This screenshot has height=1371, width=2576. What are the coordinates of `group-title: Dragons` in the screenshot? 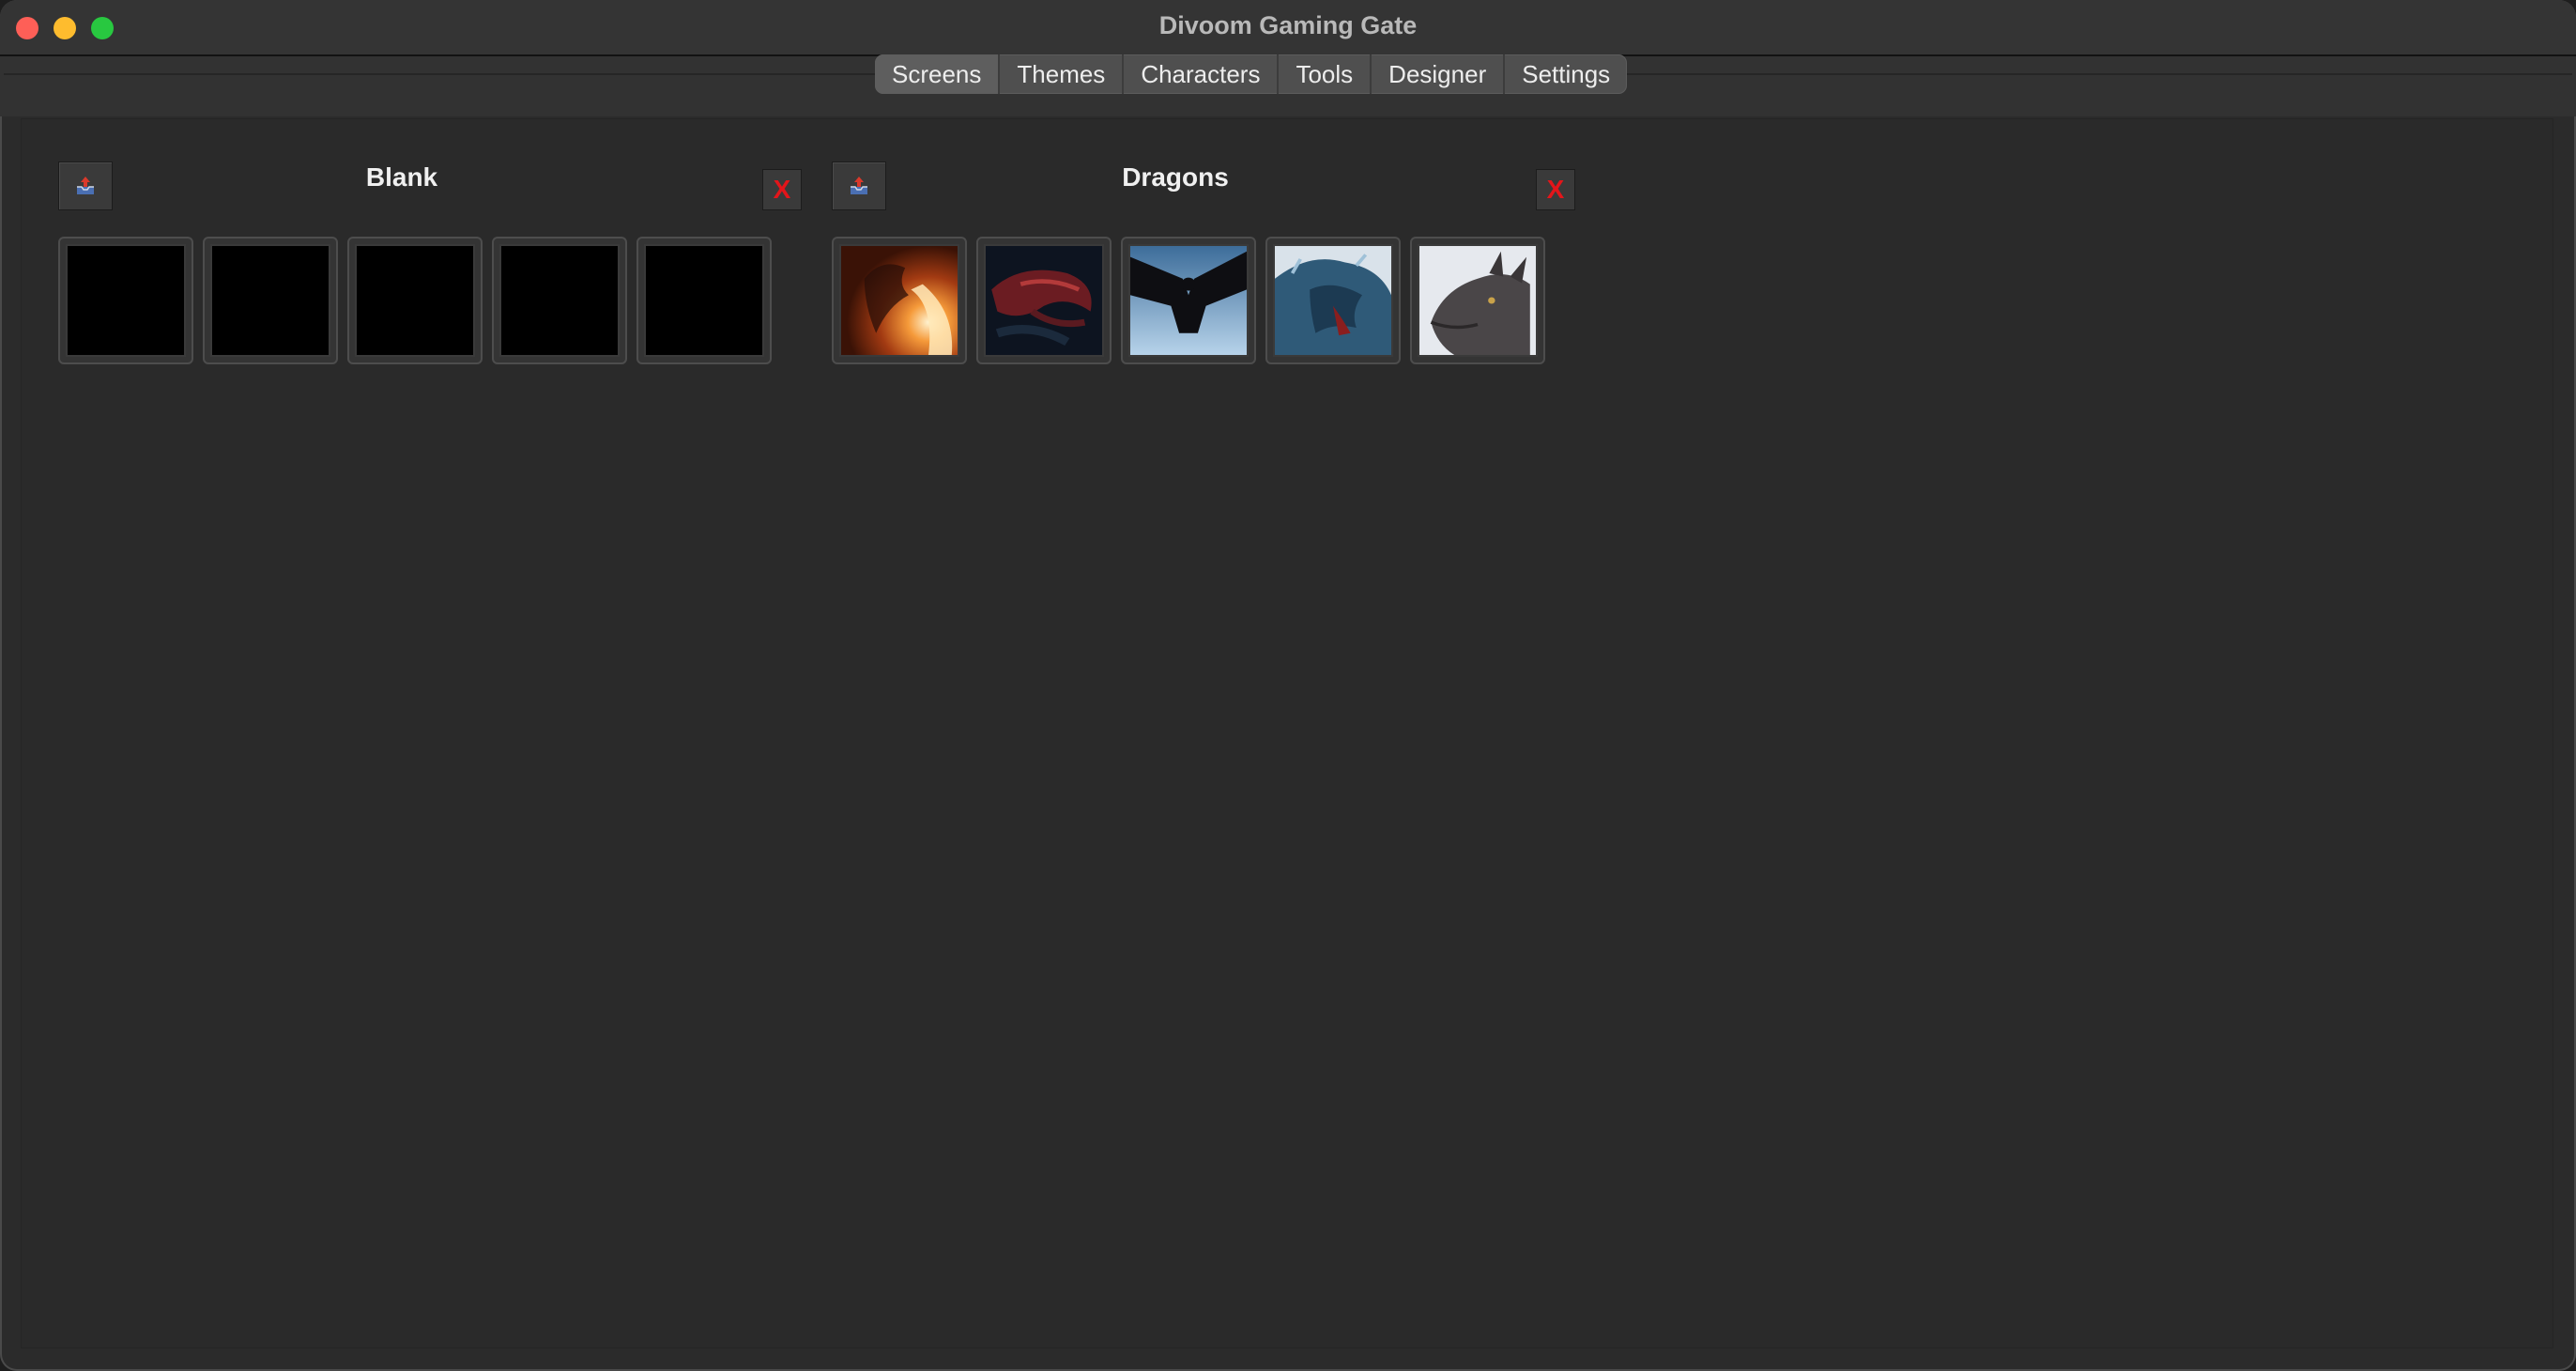 It's located at (1176, 177).